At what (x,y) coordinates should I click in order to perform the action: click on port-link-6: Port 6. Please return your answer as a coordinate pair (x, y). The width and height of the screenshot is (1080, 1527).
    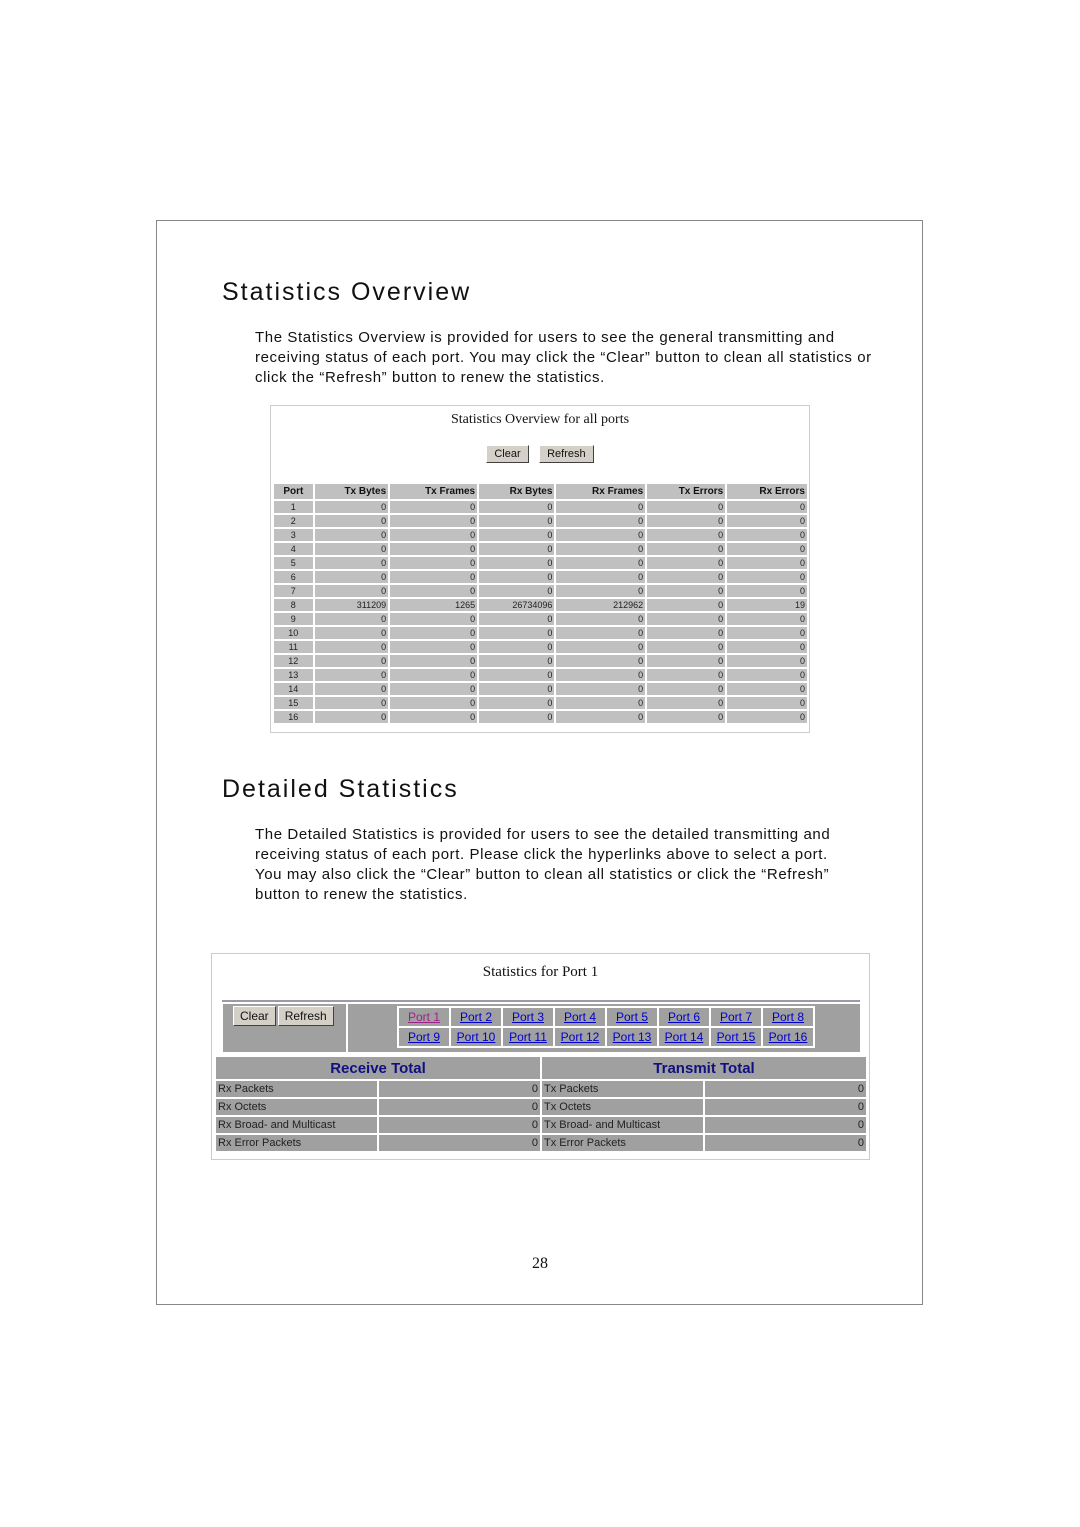
    Looking at the image, I should click on (684, 1017).